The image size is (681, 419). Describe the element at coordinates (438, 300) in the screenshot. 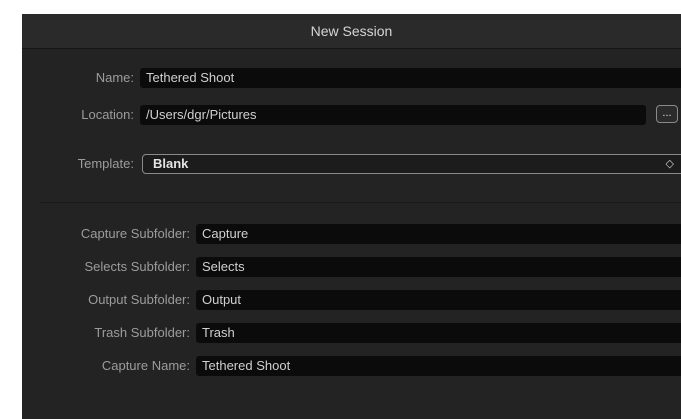

I see `output-subfolder-field: Output` at that location.